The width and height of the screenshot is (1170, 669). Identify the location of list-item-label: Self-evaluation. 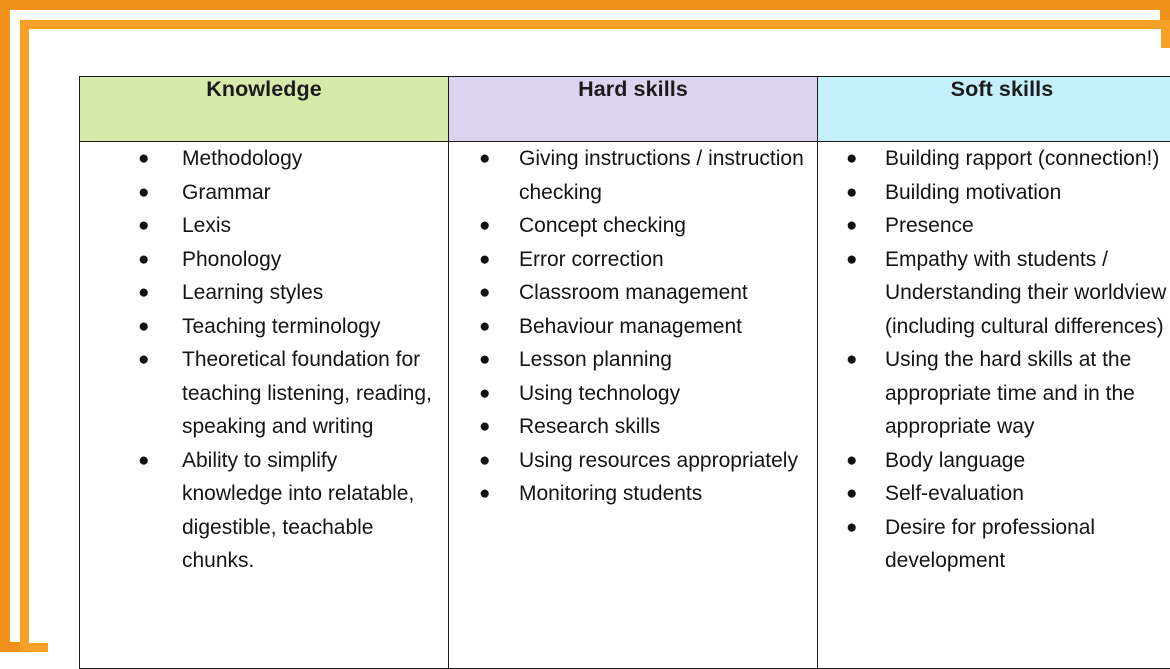
(954, 493).